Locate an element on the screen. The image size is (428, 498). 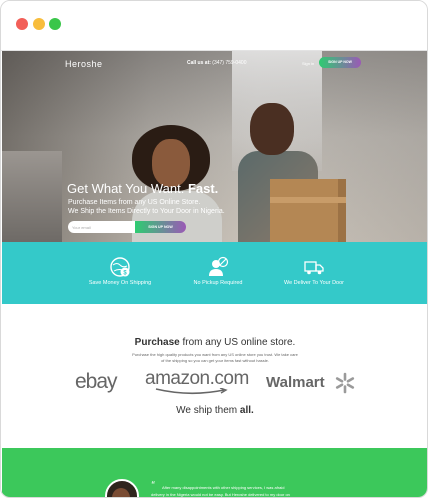
walmart-logo: Walmart is located at coordinates (295, 382).